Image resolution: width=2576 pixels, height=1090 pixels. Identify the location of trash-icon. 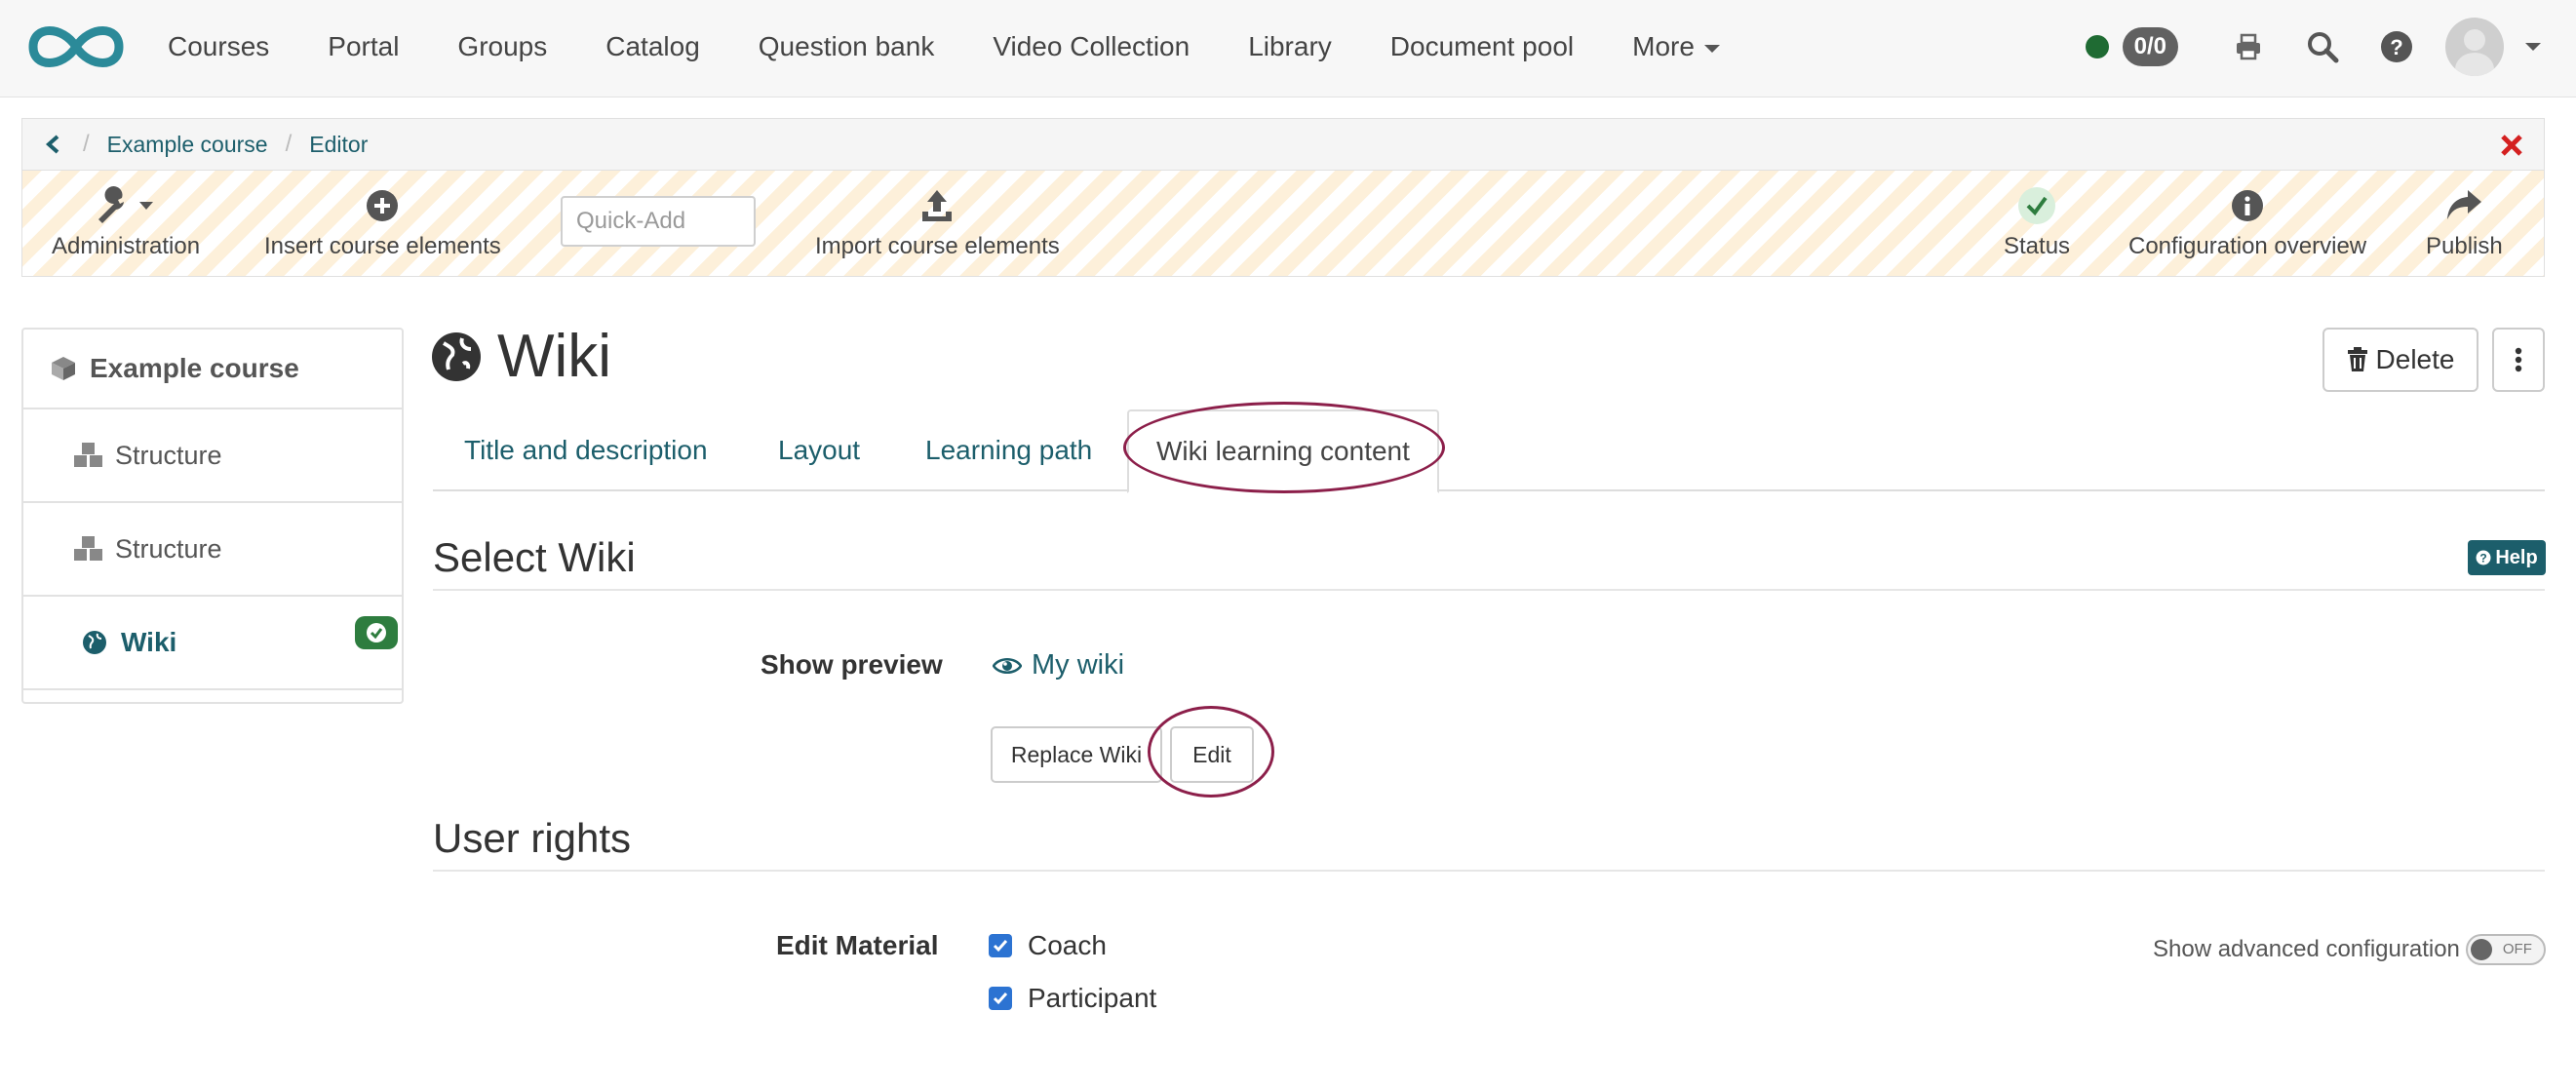
(2357, 359).